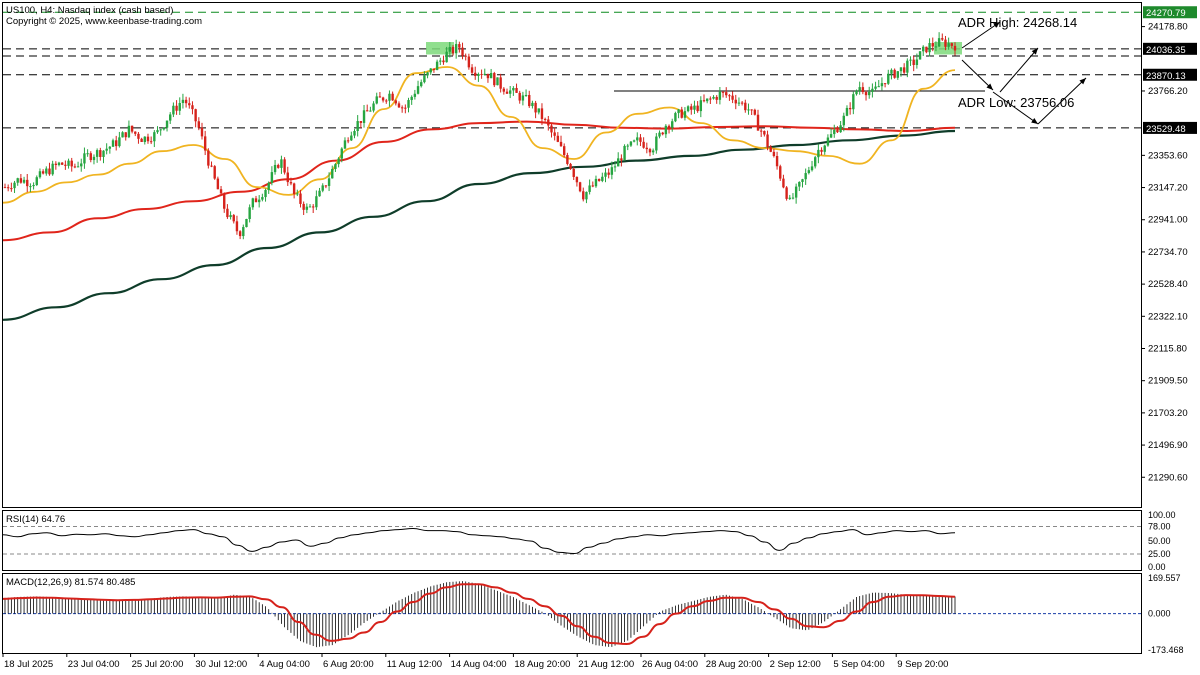 Image resolution: width=1200 pixels, height=675 pixels. Describe the element at coordinates (35, 519) in the screenshot. I see `rsi-title: RSI(14) 64.76` at that location.